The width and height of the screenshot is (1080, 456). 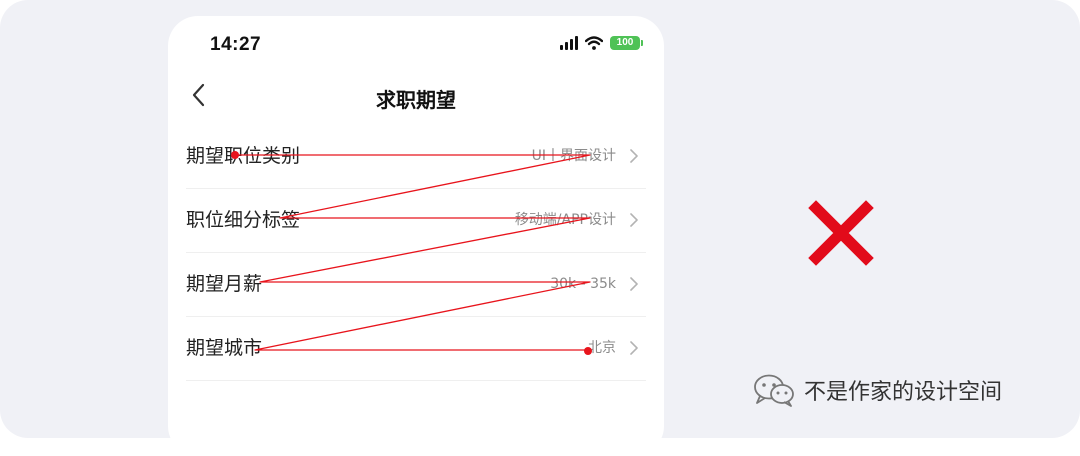 I want to click on status-time: 14:27, so click(x=236, y=44).